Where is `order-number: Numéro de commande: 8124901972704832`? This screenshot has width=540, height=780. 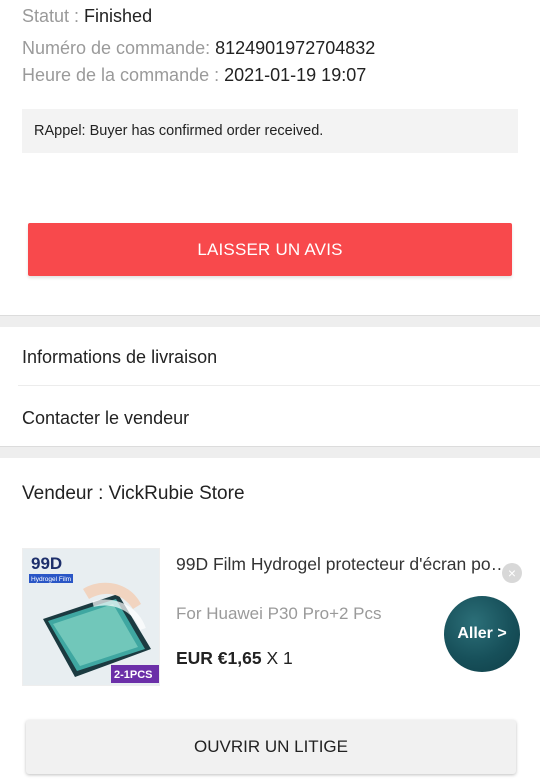
order-number: Numéro de commande: 8124901972704832 is located at coordinates (198, 48).